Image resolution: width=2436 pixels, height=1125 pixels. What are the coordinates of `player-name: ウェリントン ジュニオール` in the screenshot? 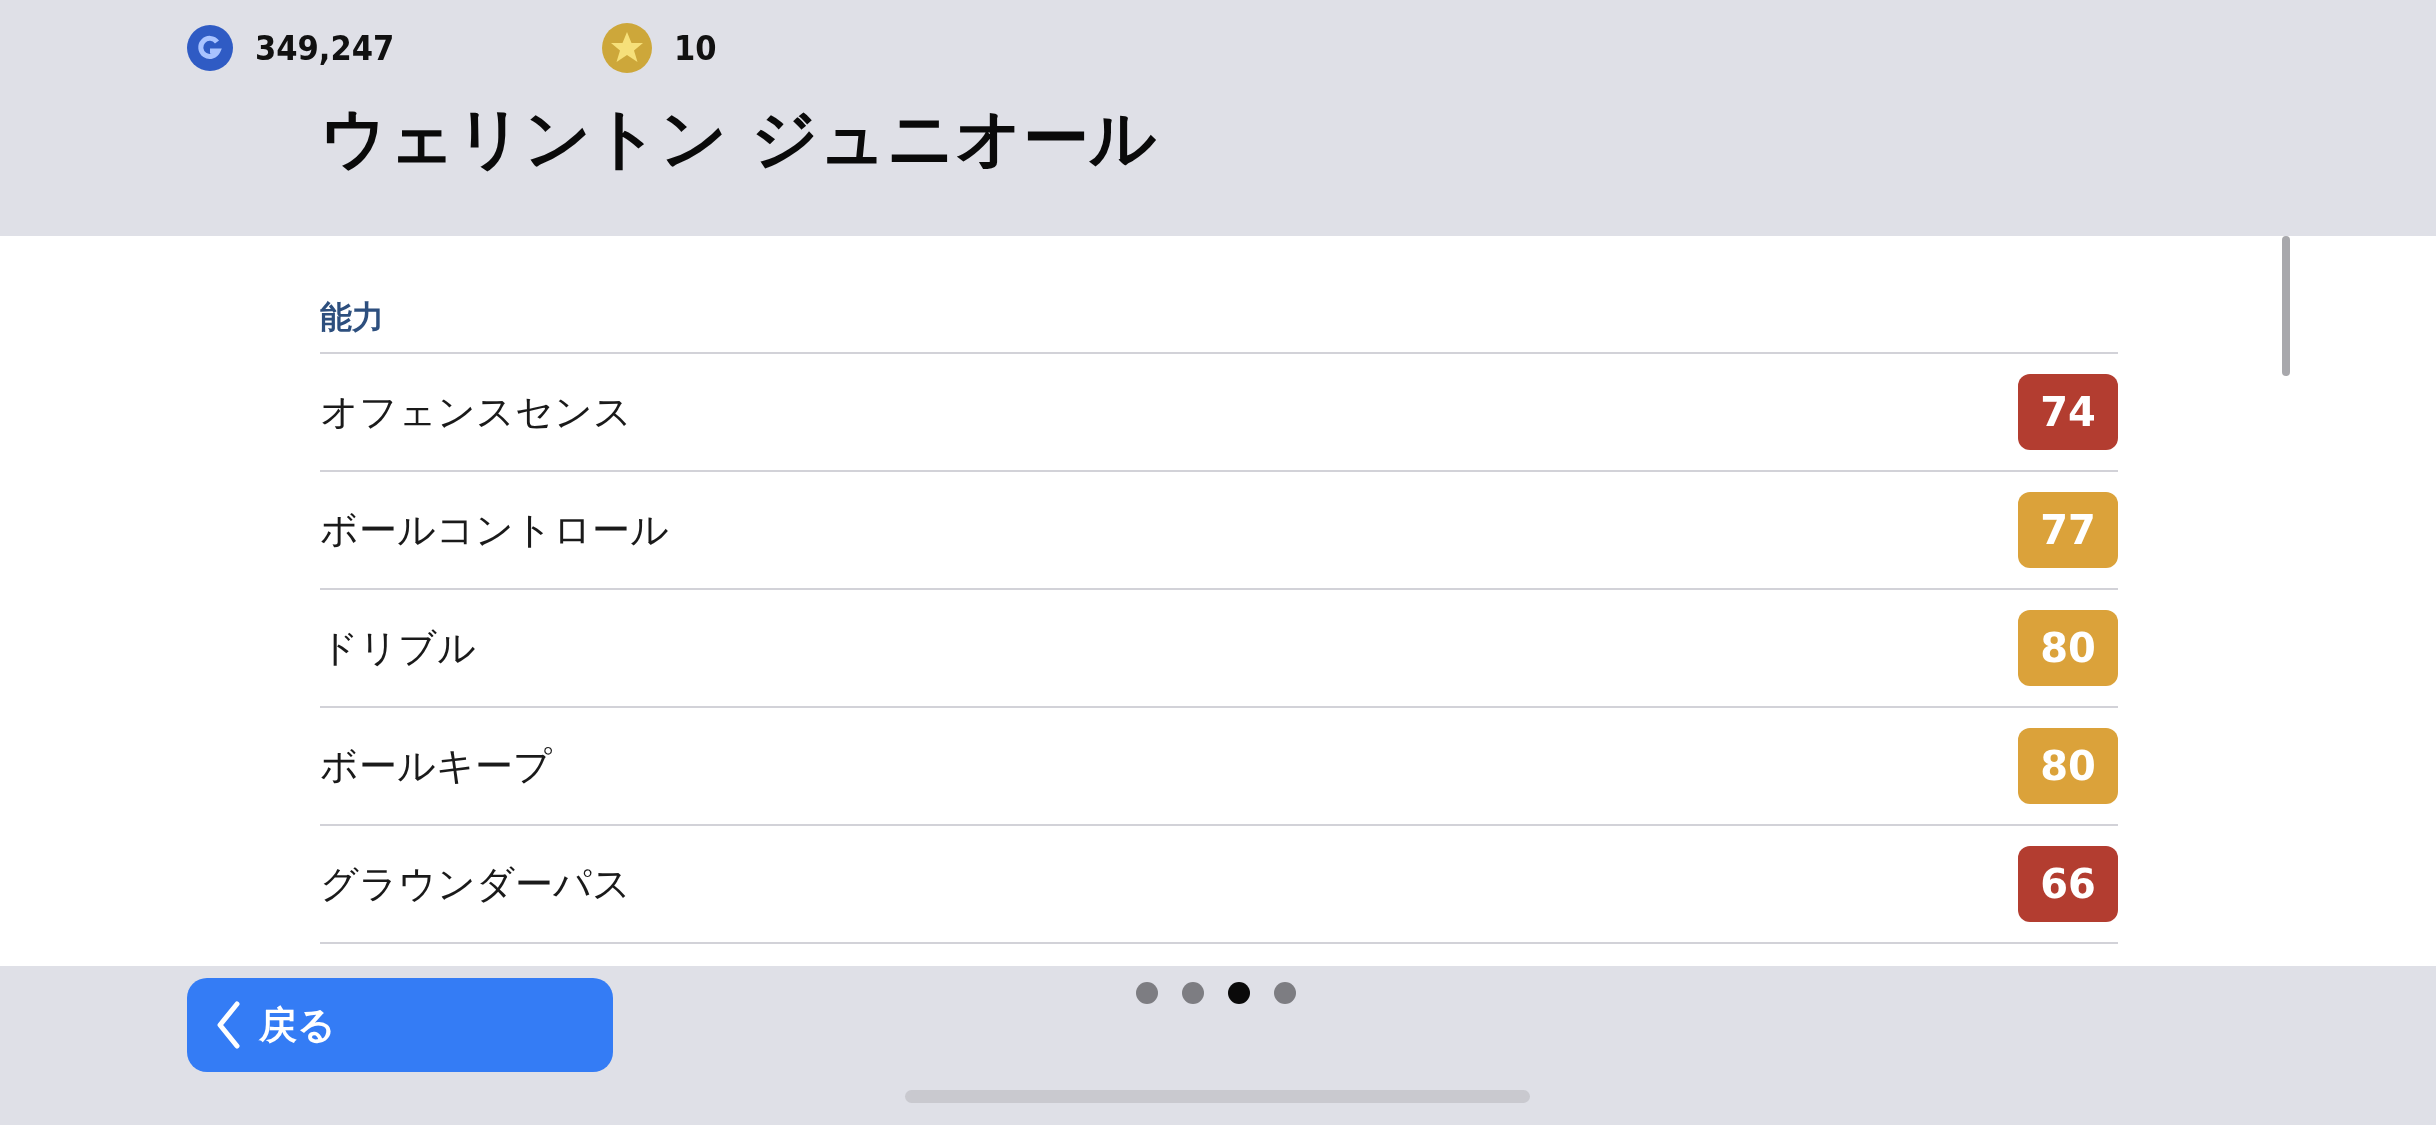 It's located at (739, 139).